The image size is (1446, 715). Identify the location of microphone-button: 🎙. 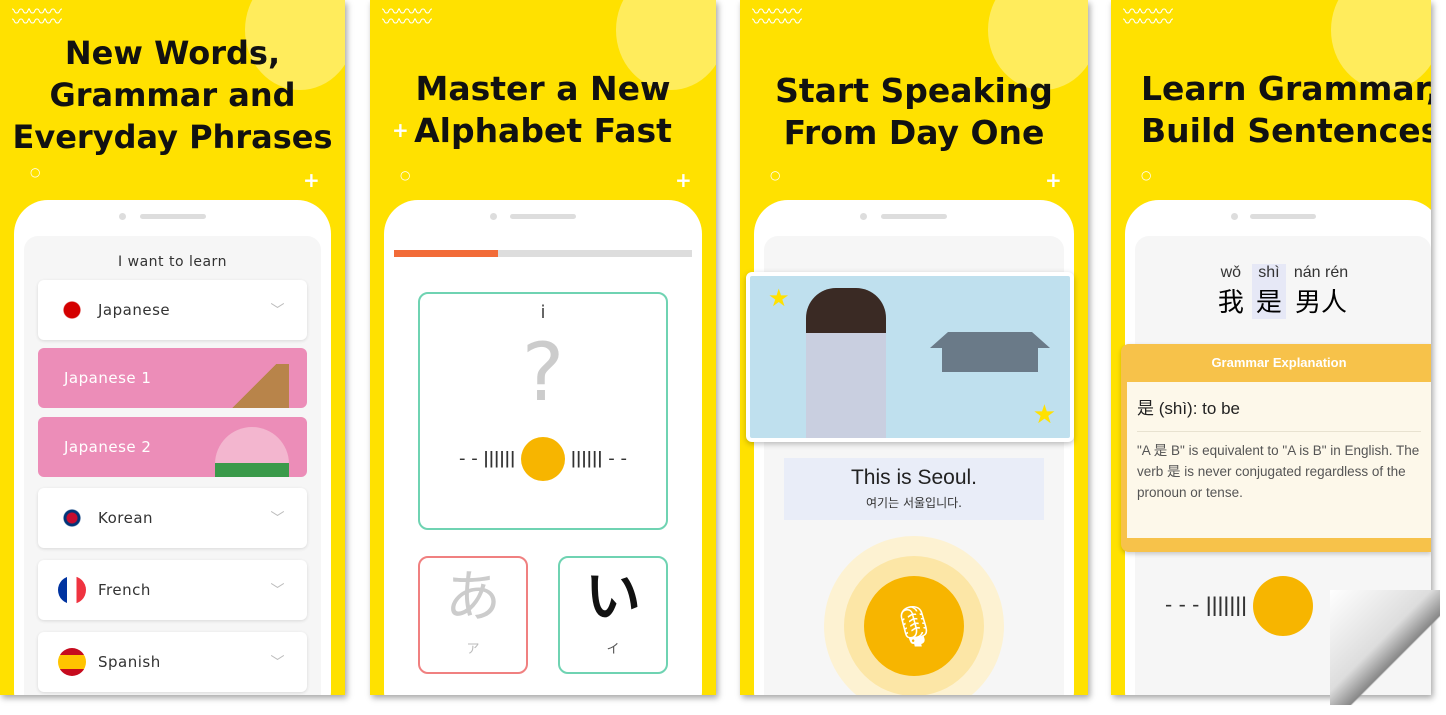
(914, 626).